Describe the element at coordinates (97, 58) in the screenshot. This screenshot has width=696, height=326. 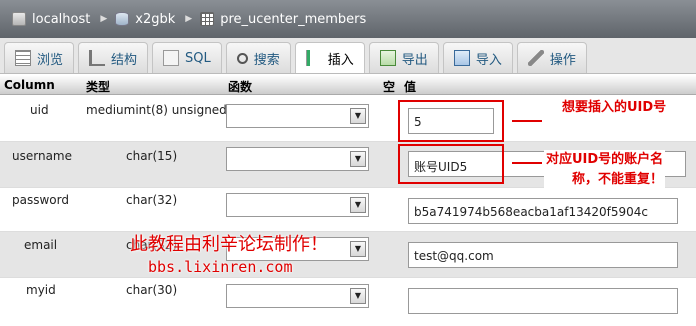
I see `structure-icon` at that location.